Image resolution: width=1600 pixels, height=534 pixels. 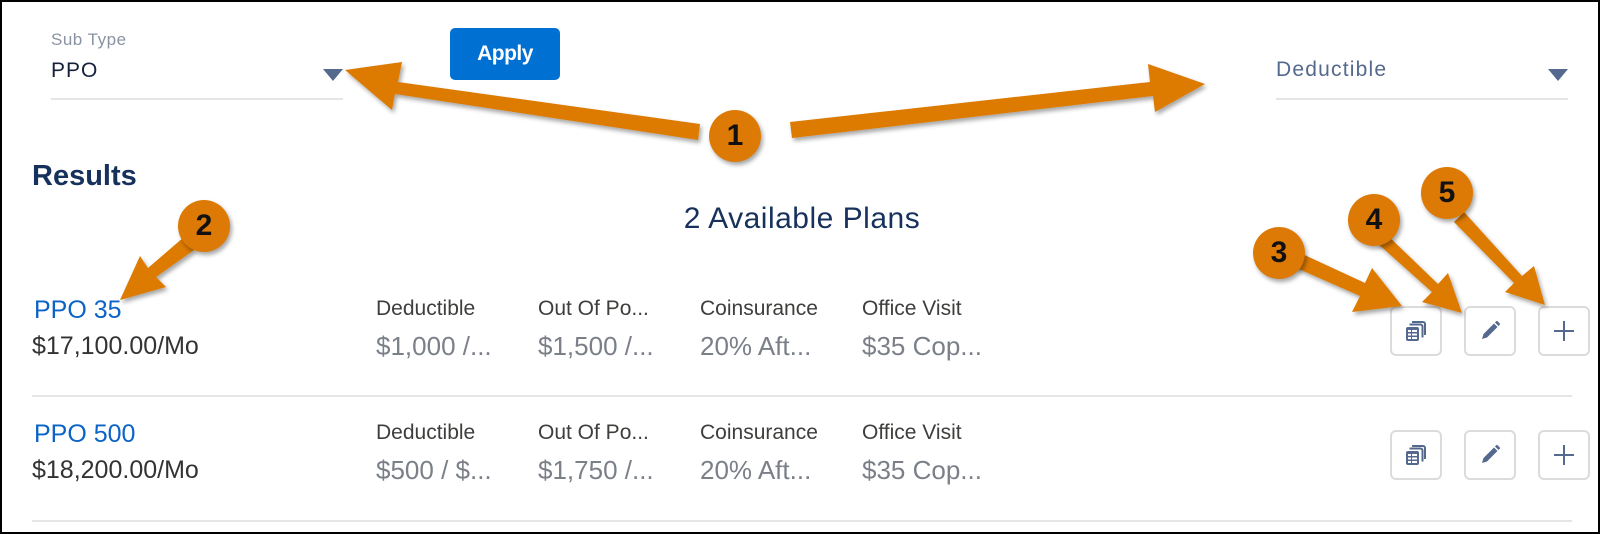 I want to click on sub-type-select: Sub Type PPO, so click(x=197, y=63).